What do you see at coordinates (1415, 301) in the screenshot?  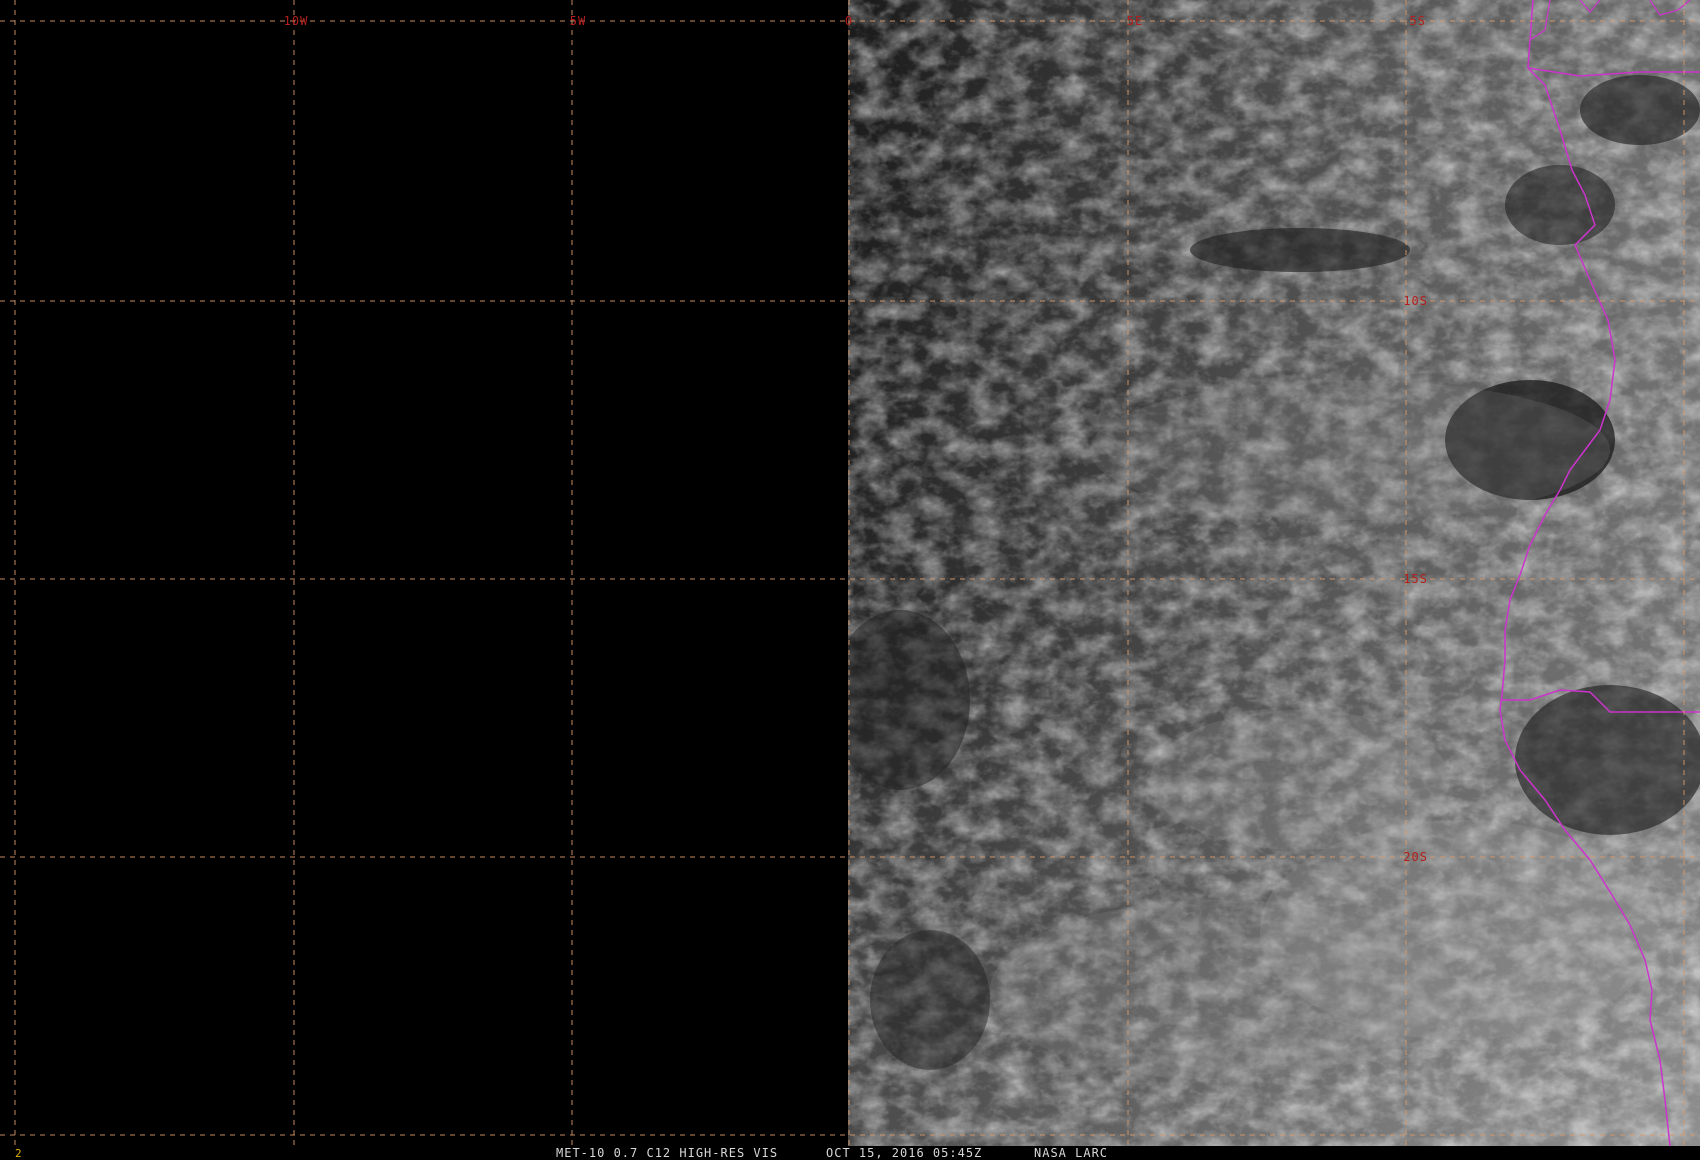 I see `latitude-label-10s: 10S` at bounding box center [1415, 301].